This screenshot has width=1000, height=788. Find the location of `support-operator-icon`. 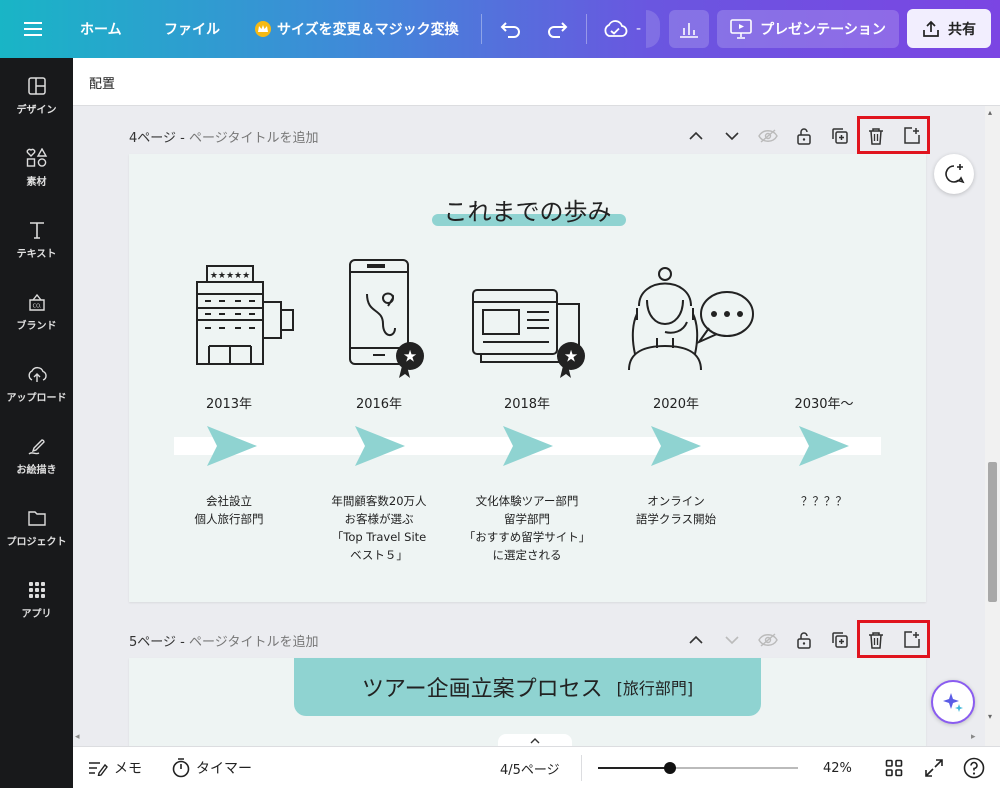

support-operator-icon is located at coordinates (691, 318).